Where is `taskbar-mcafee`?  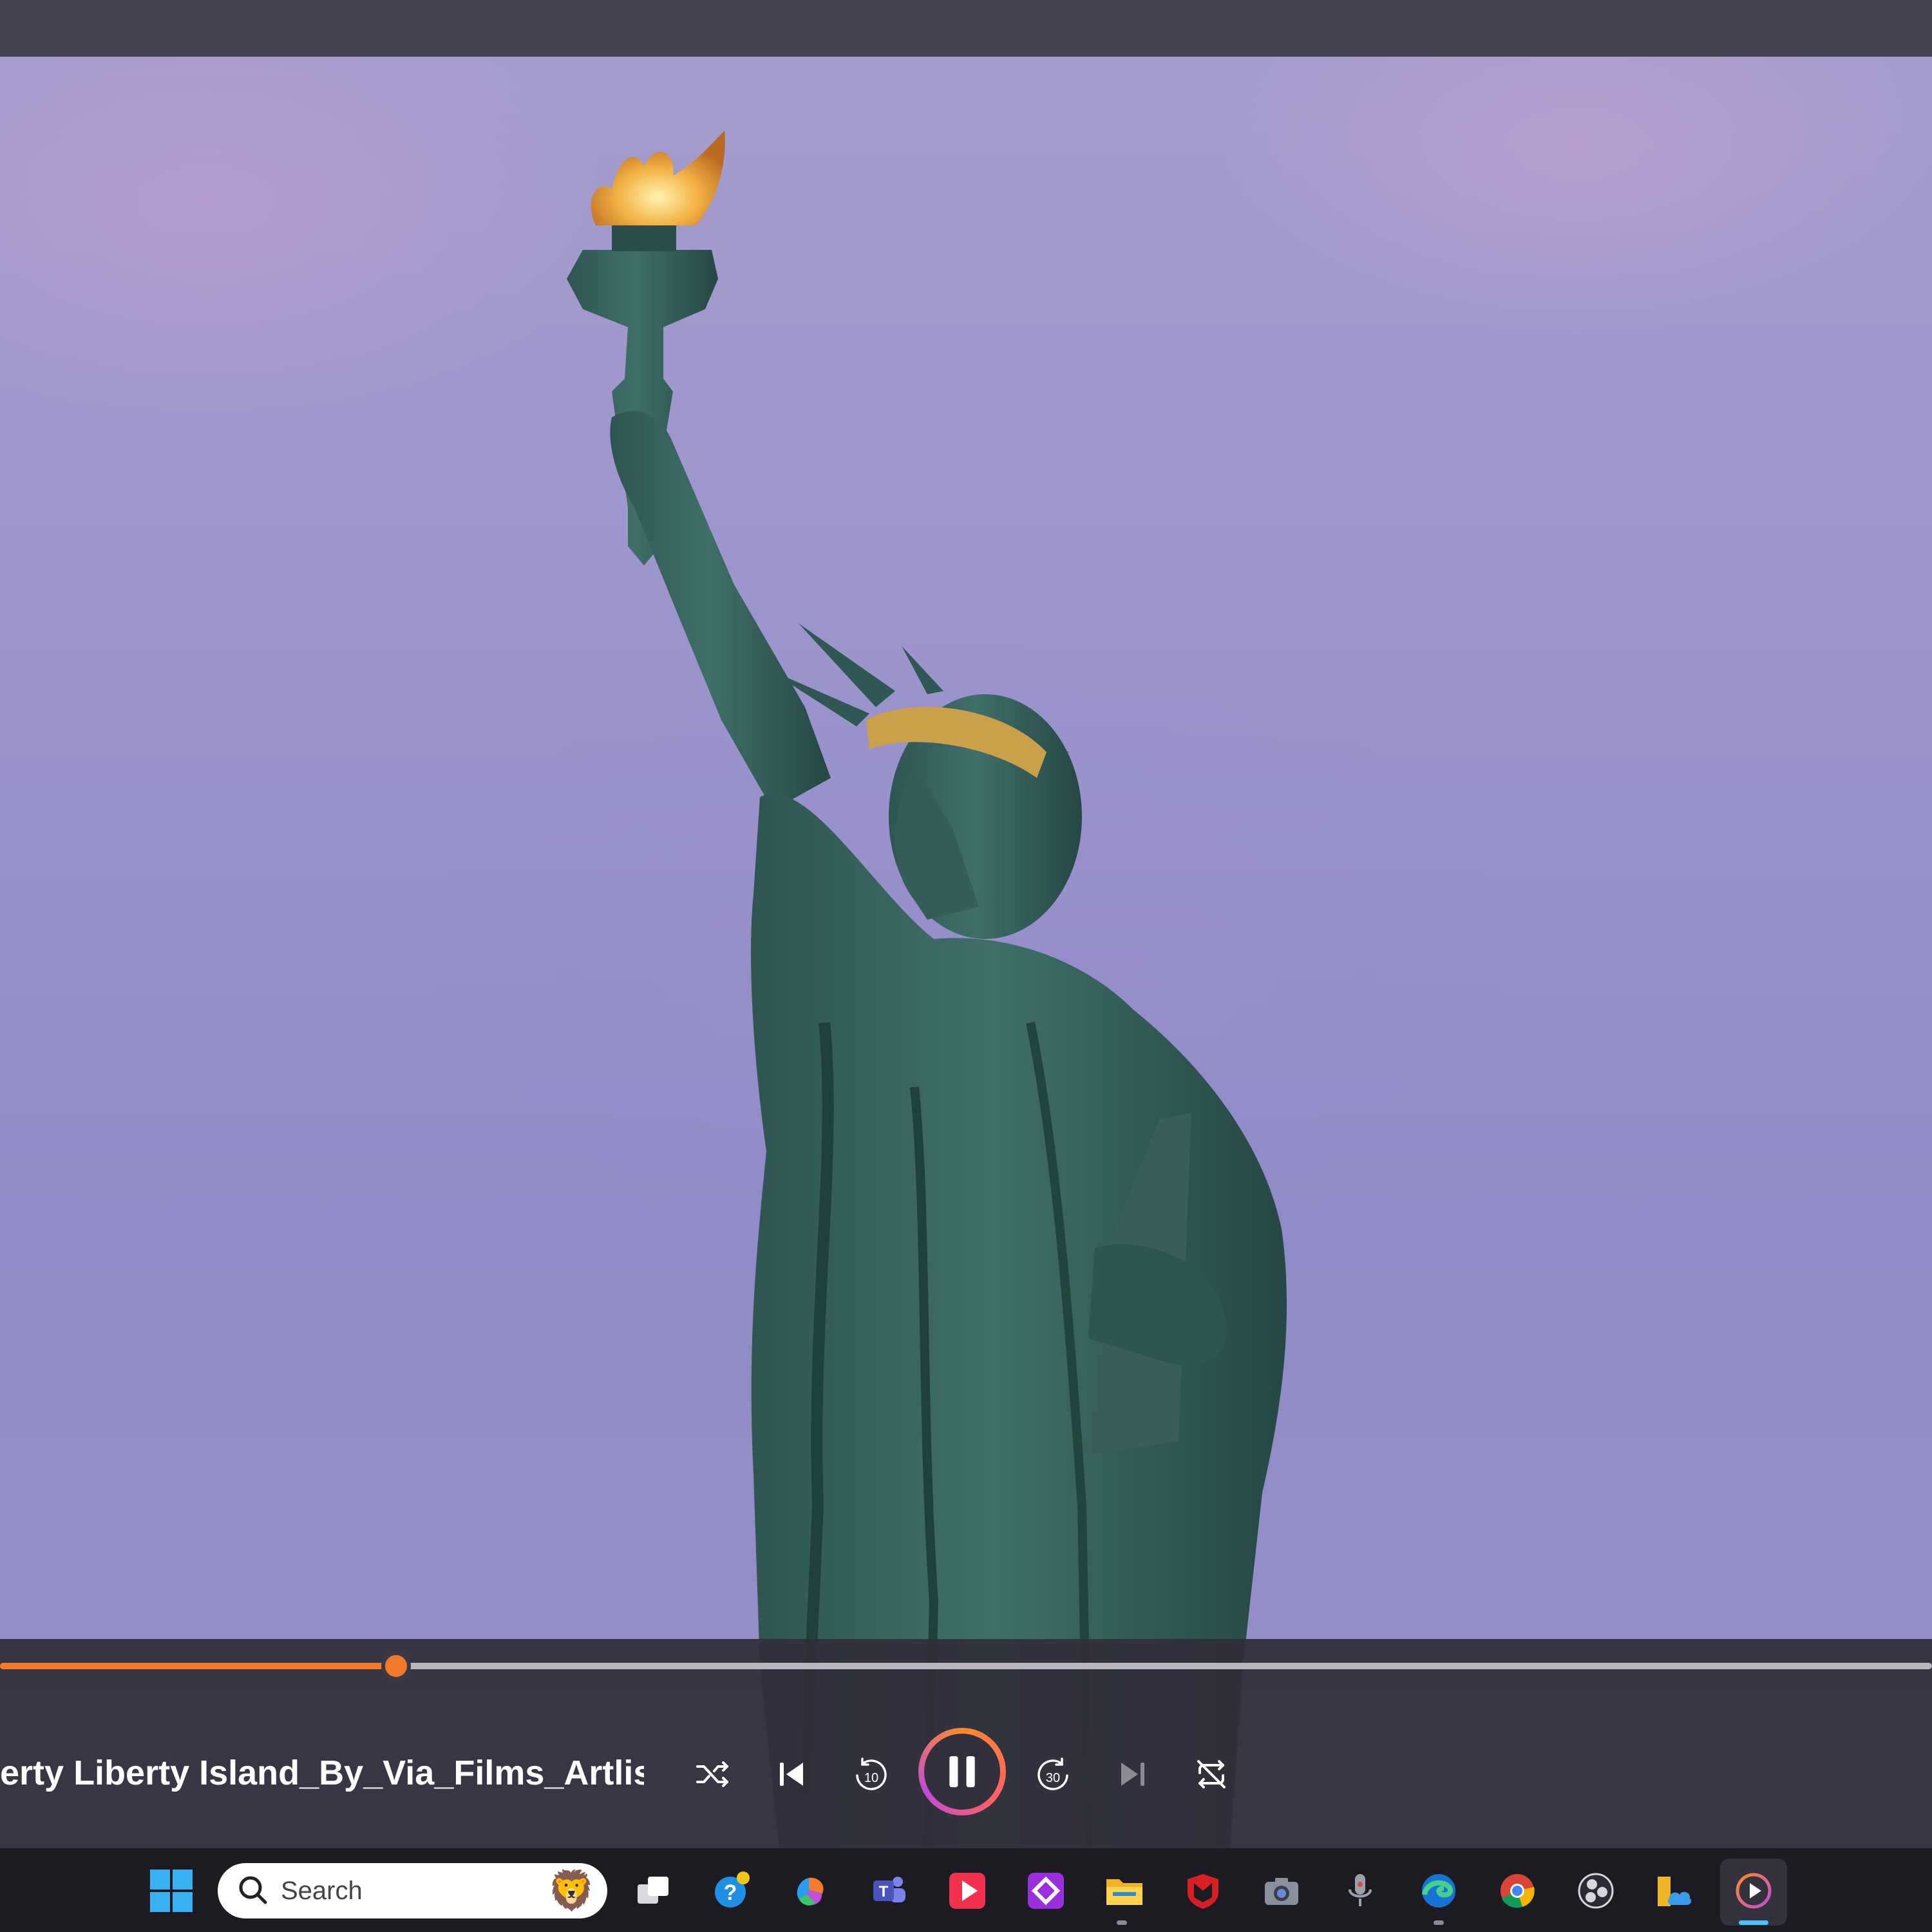 taskbar-mcafee is located at coordinates (1203, 1890).